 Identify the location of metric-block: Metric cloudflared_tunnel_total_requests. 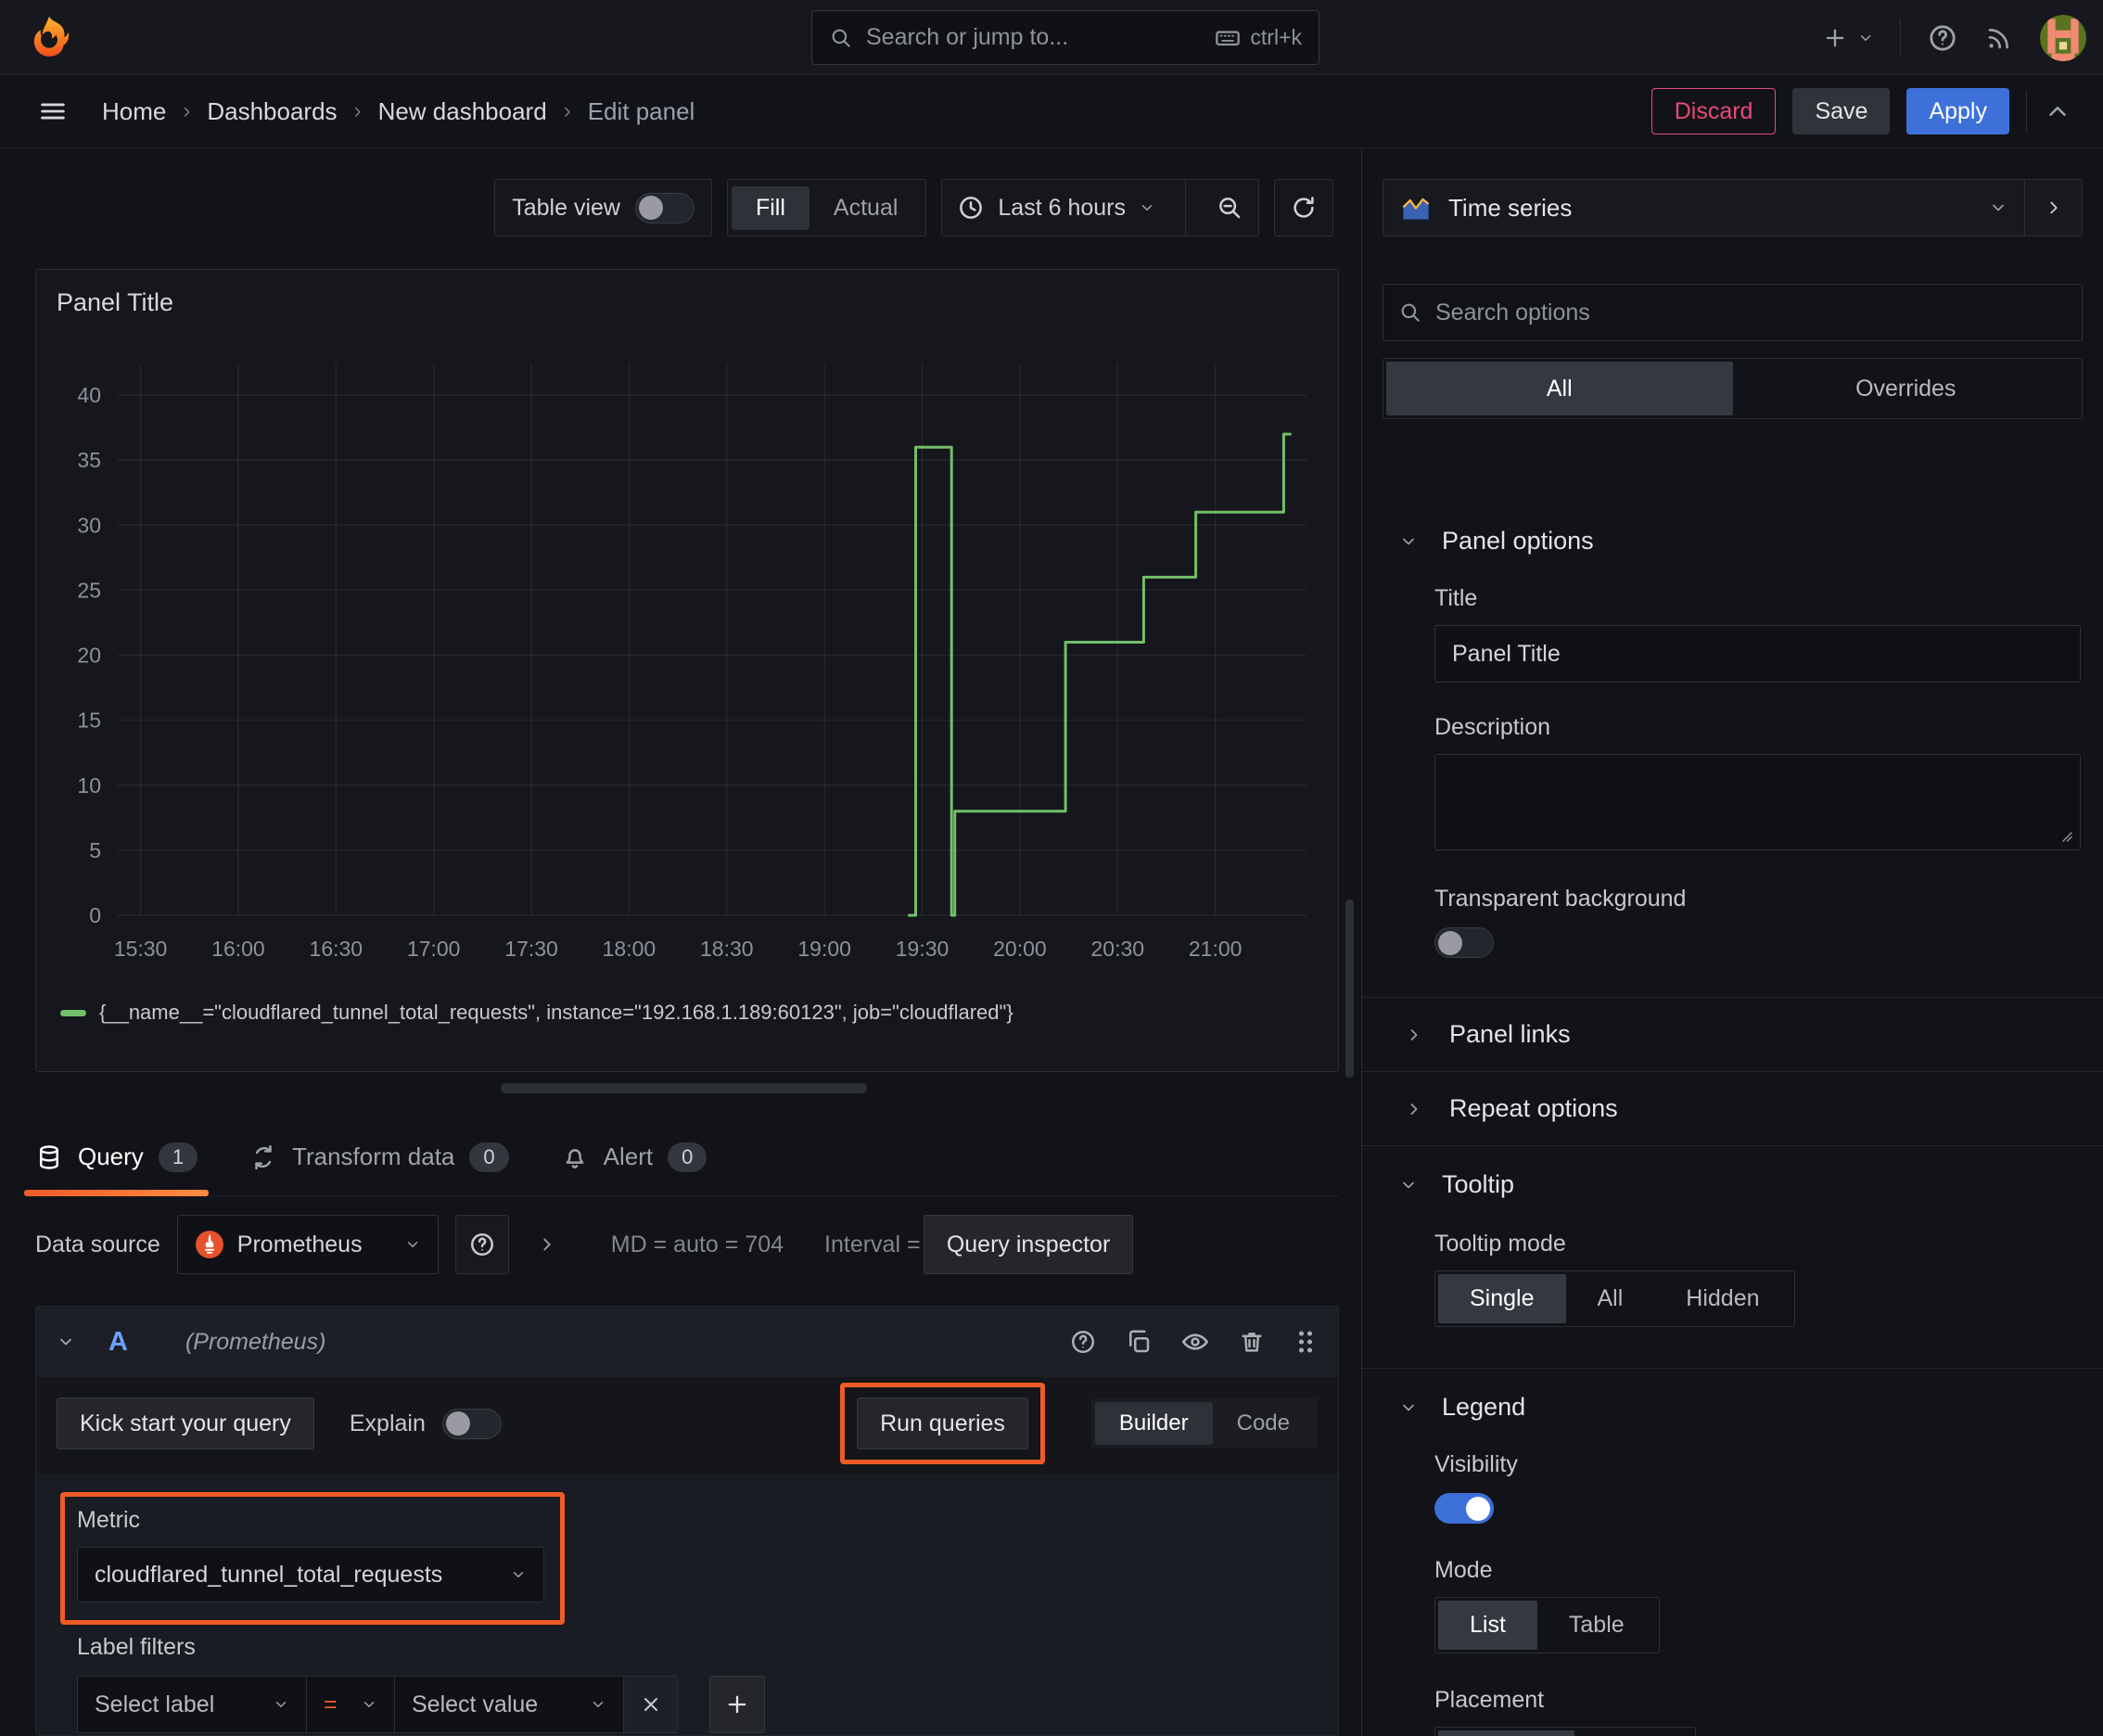
(312, 1558).